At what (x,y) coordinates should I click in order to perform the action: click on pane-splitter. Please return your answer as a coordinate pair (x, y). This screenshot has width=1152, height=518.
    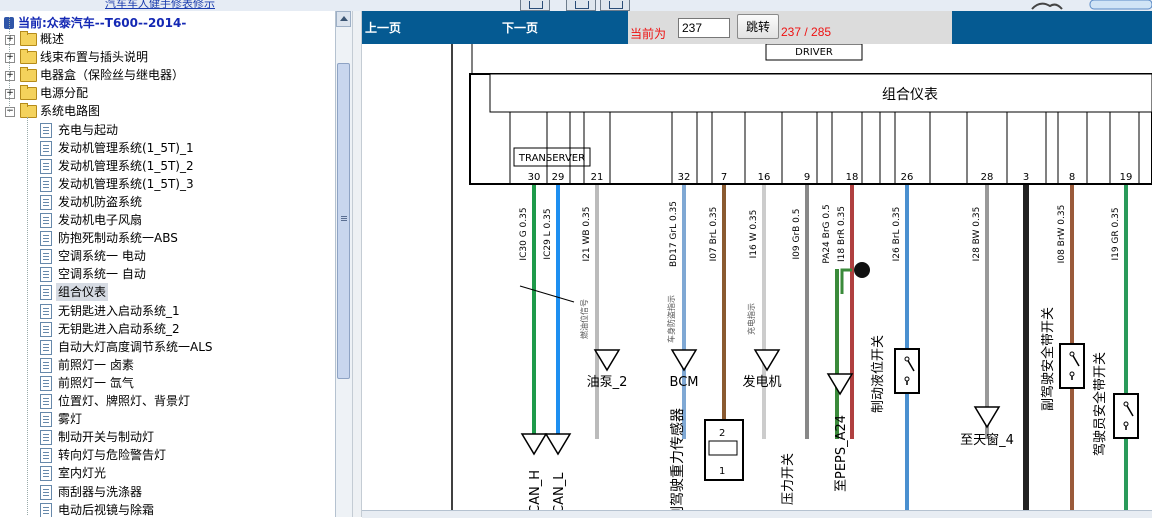
    Looking at the image, I should click on (357, 264).